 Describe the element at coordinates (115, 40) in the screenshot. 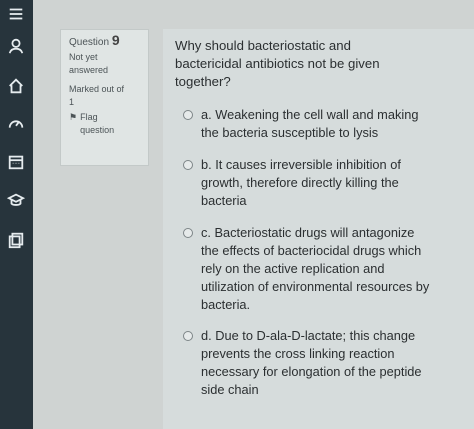

I see `question-number: 9` at that location.